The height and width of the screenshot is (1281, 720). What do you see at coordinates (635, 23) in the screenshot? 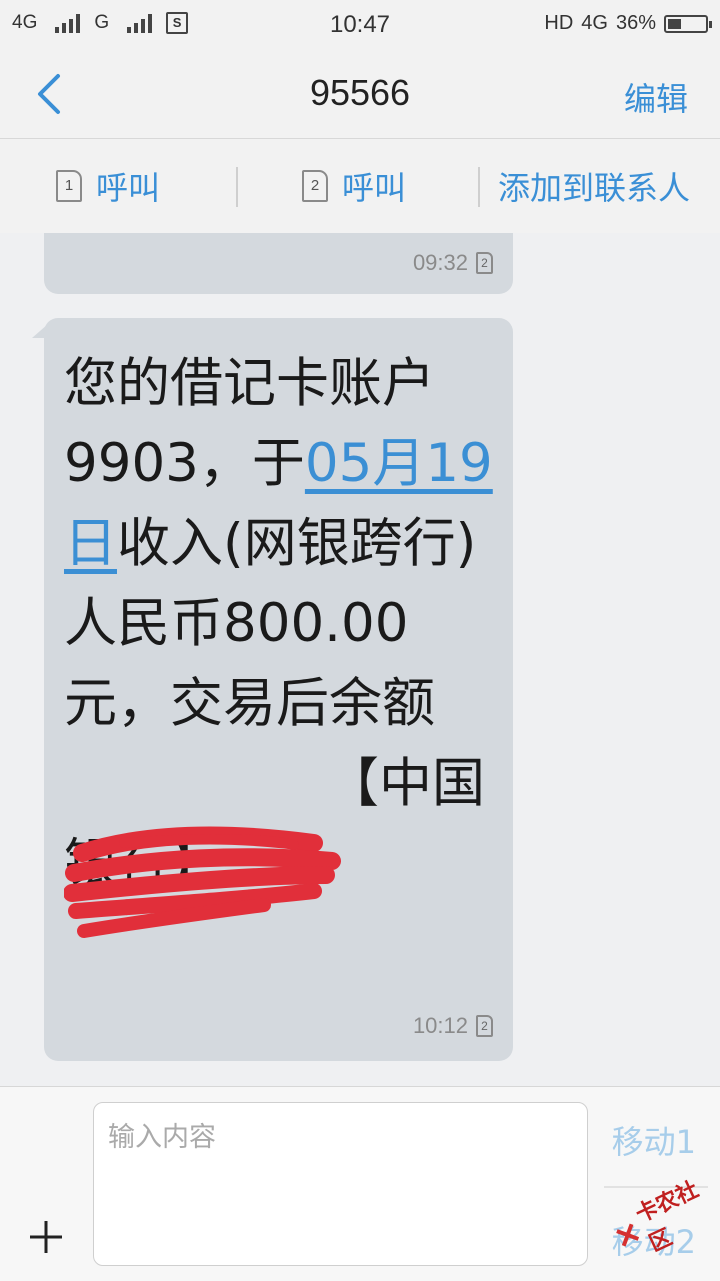
I see `battery-percent: 36%` at bounding box center [635, 23].